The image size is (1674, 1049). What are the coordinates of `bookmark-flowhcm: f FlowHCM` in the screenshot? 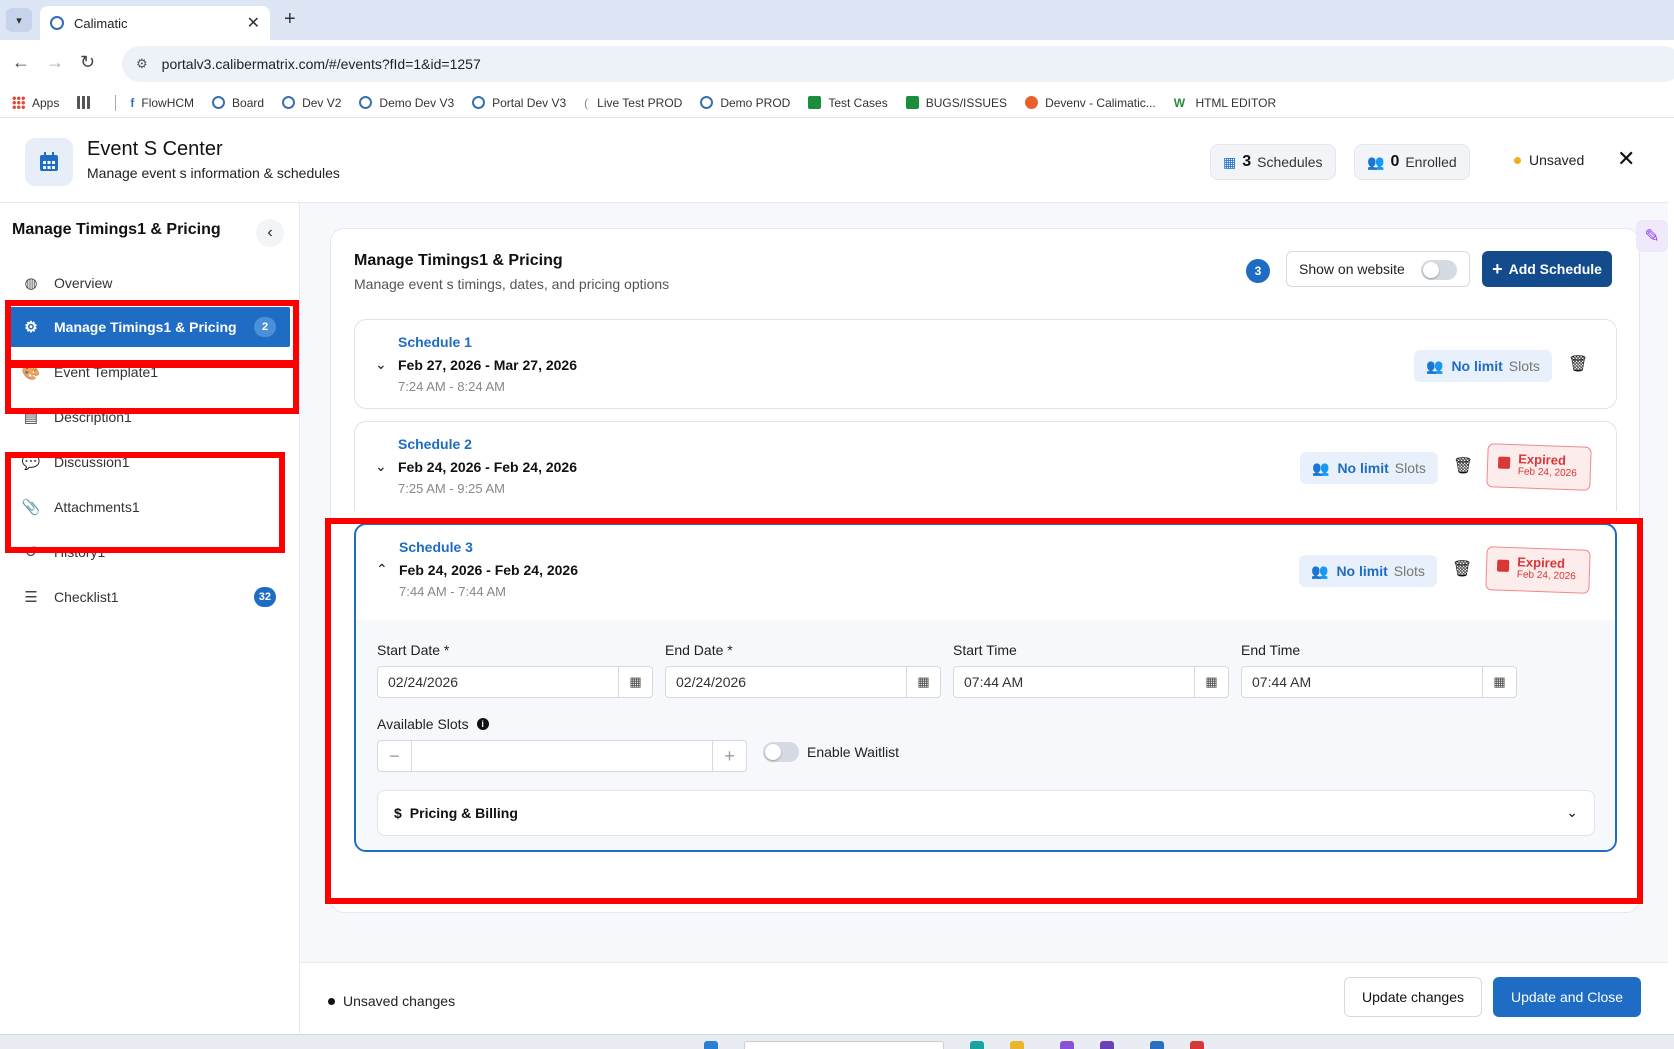 It's located at (162, 103).